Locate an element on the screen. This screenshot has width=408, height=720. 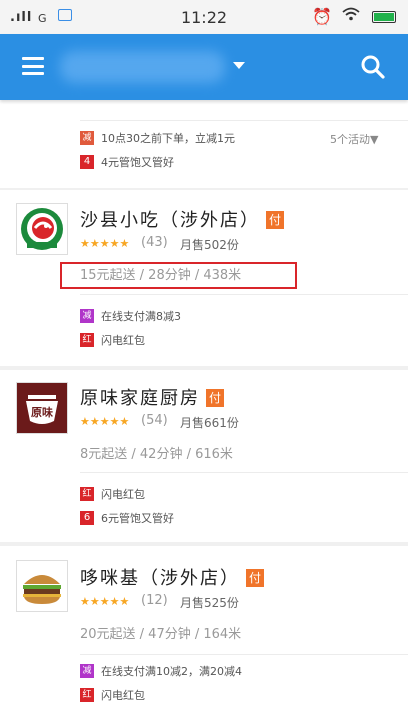
location-title-blurred is located at coordinates (142, 67).